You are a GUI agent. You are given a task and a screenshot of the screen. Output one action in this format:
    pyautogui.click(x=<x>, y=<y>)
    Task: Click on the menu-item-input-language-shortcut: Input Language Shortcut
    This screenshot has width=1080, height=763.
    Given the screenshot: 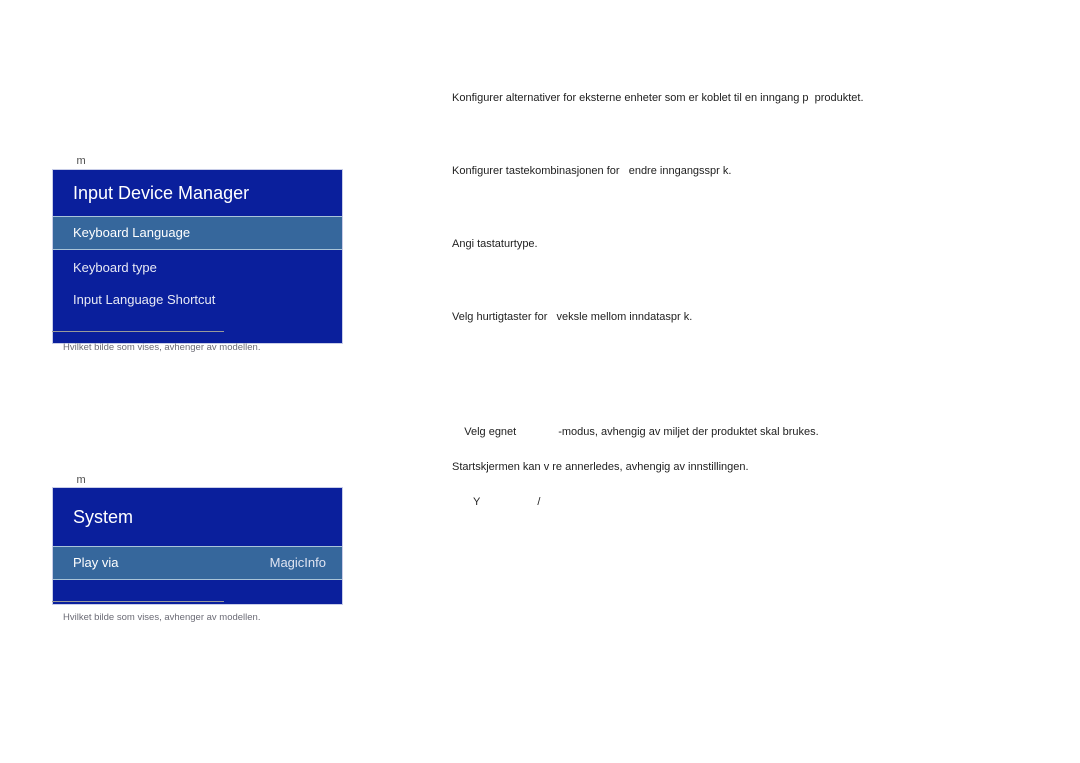 What is the action you would take?
    pyautogui.click(x=197, y=299)
    